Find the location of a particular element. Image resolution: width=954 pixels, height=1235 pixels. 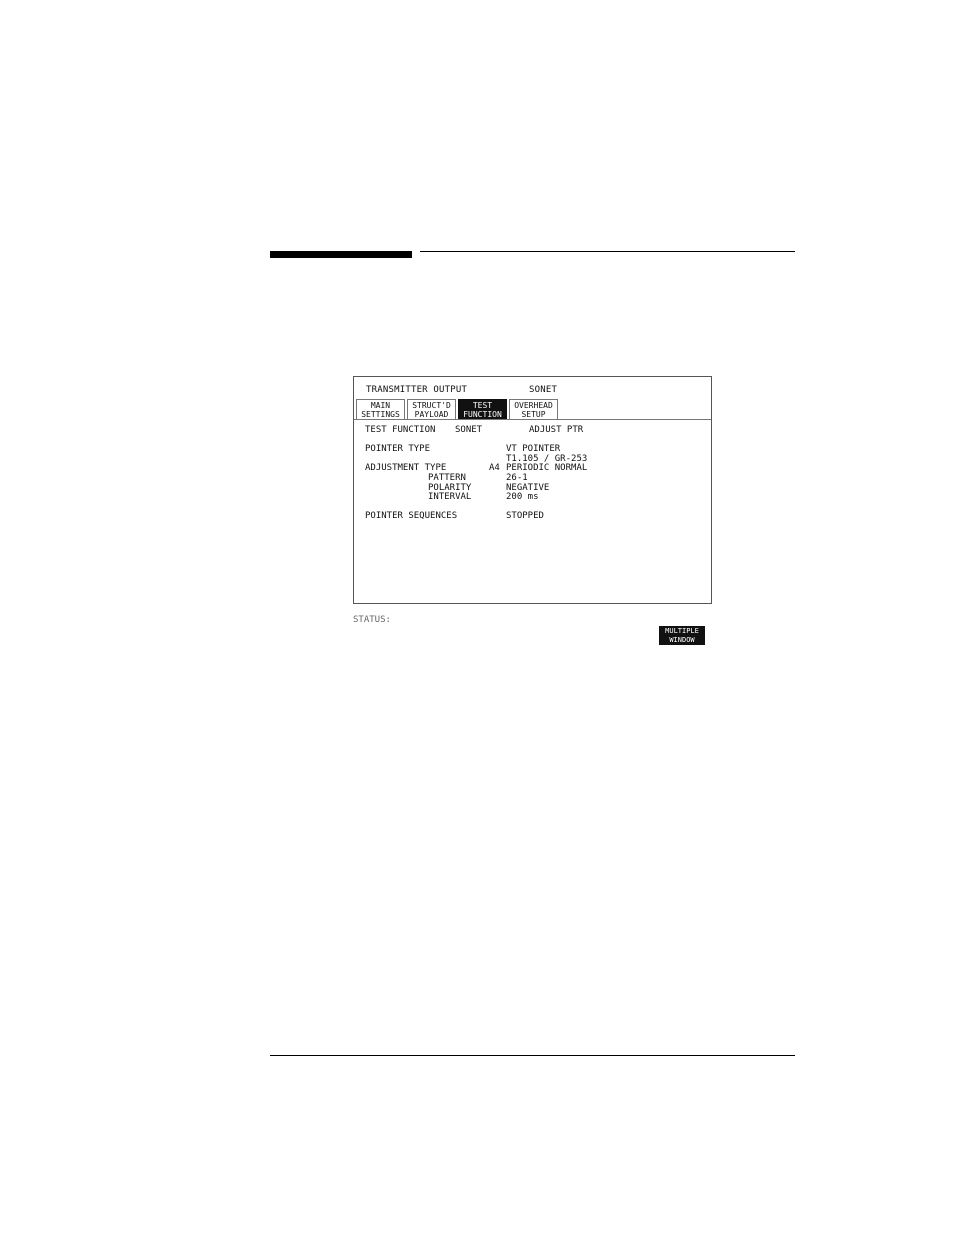

tab-label-line2: PAYLOAD is located at coordinates (431, 414).